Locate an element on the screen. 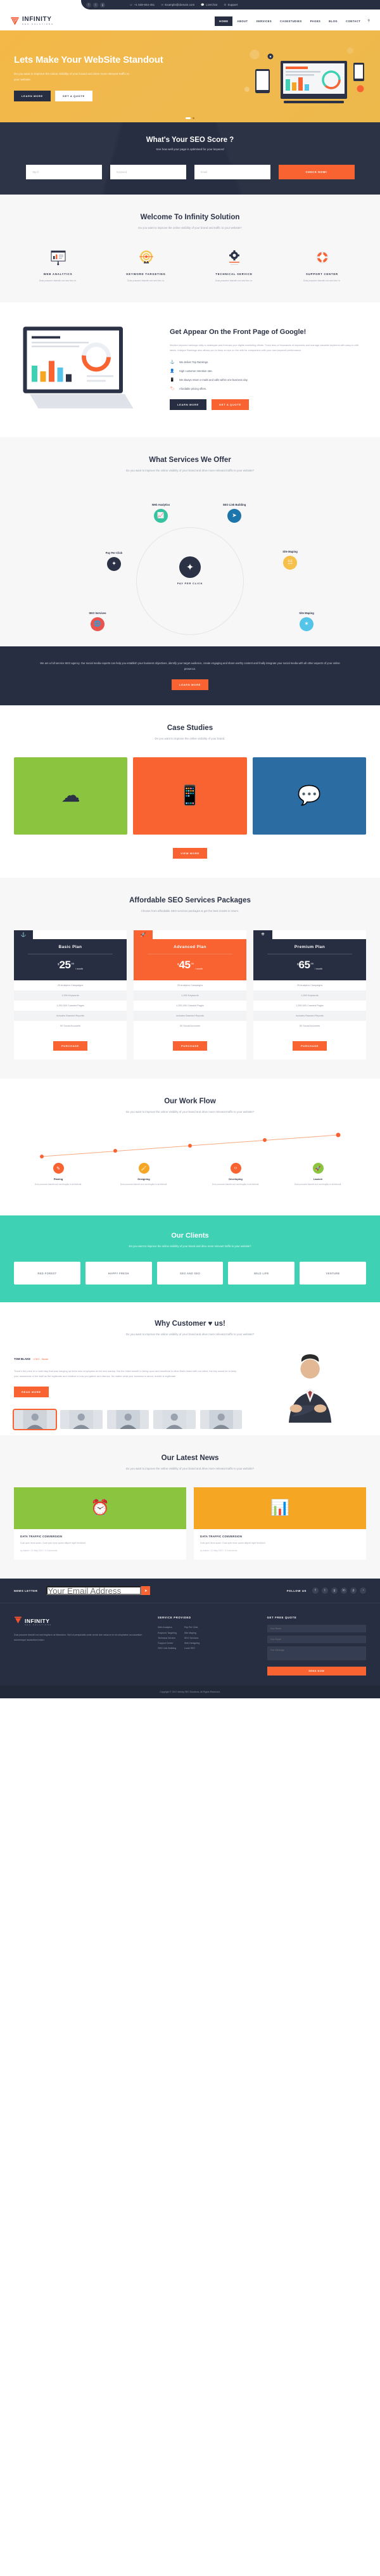 The image size is (380, 2576). view-more-button: VIEW MORE is located at coordinates (190, 853).